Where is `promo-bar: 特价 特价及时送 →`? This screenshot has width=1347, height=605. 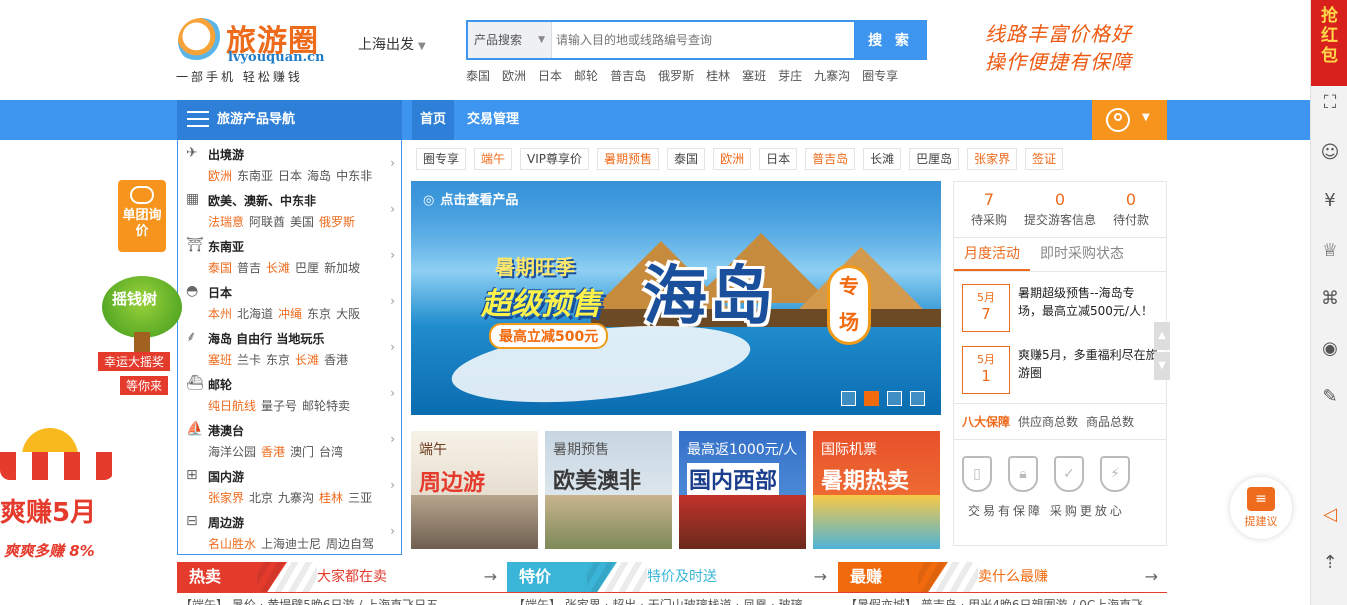
promo-bar: 特价 特价及时送 → is located at coordinates (667, 577).